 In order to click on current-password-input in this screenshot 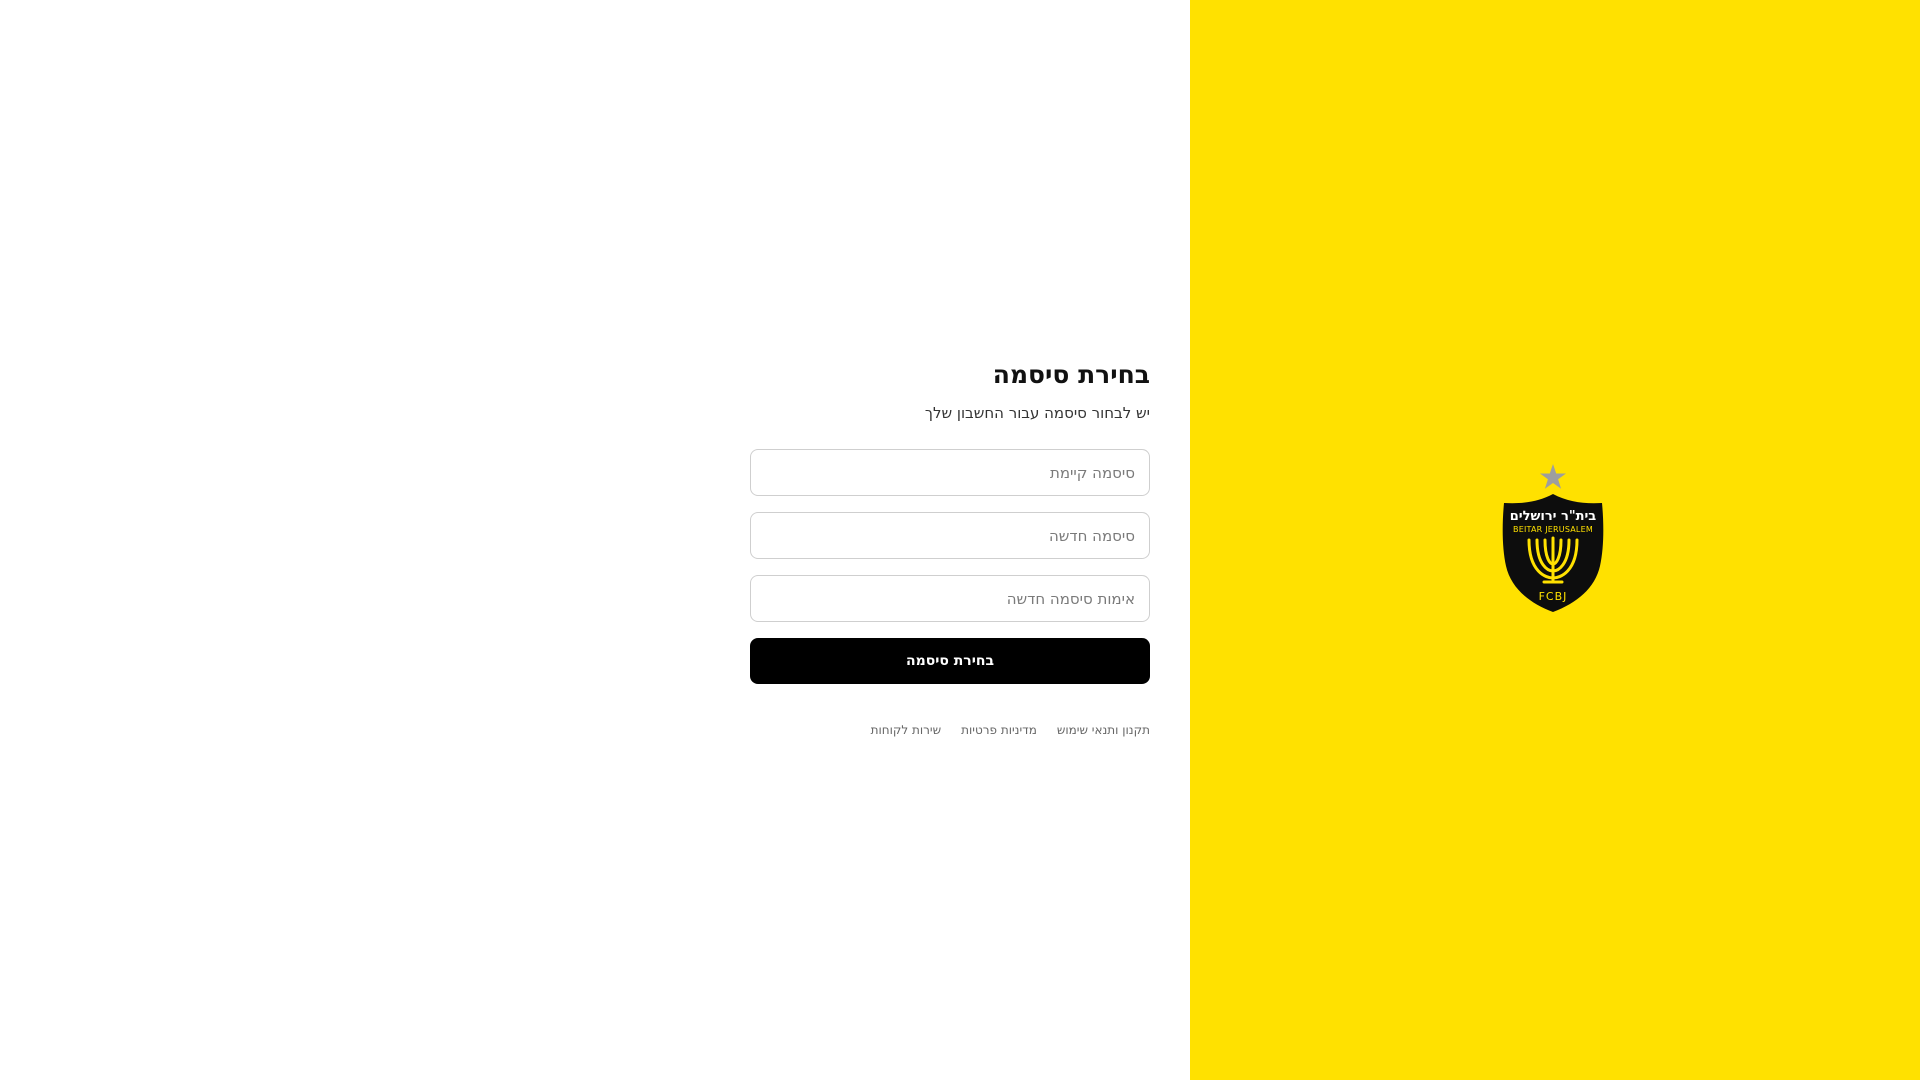, I will do `click(950, 472)`.